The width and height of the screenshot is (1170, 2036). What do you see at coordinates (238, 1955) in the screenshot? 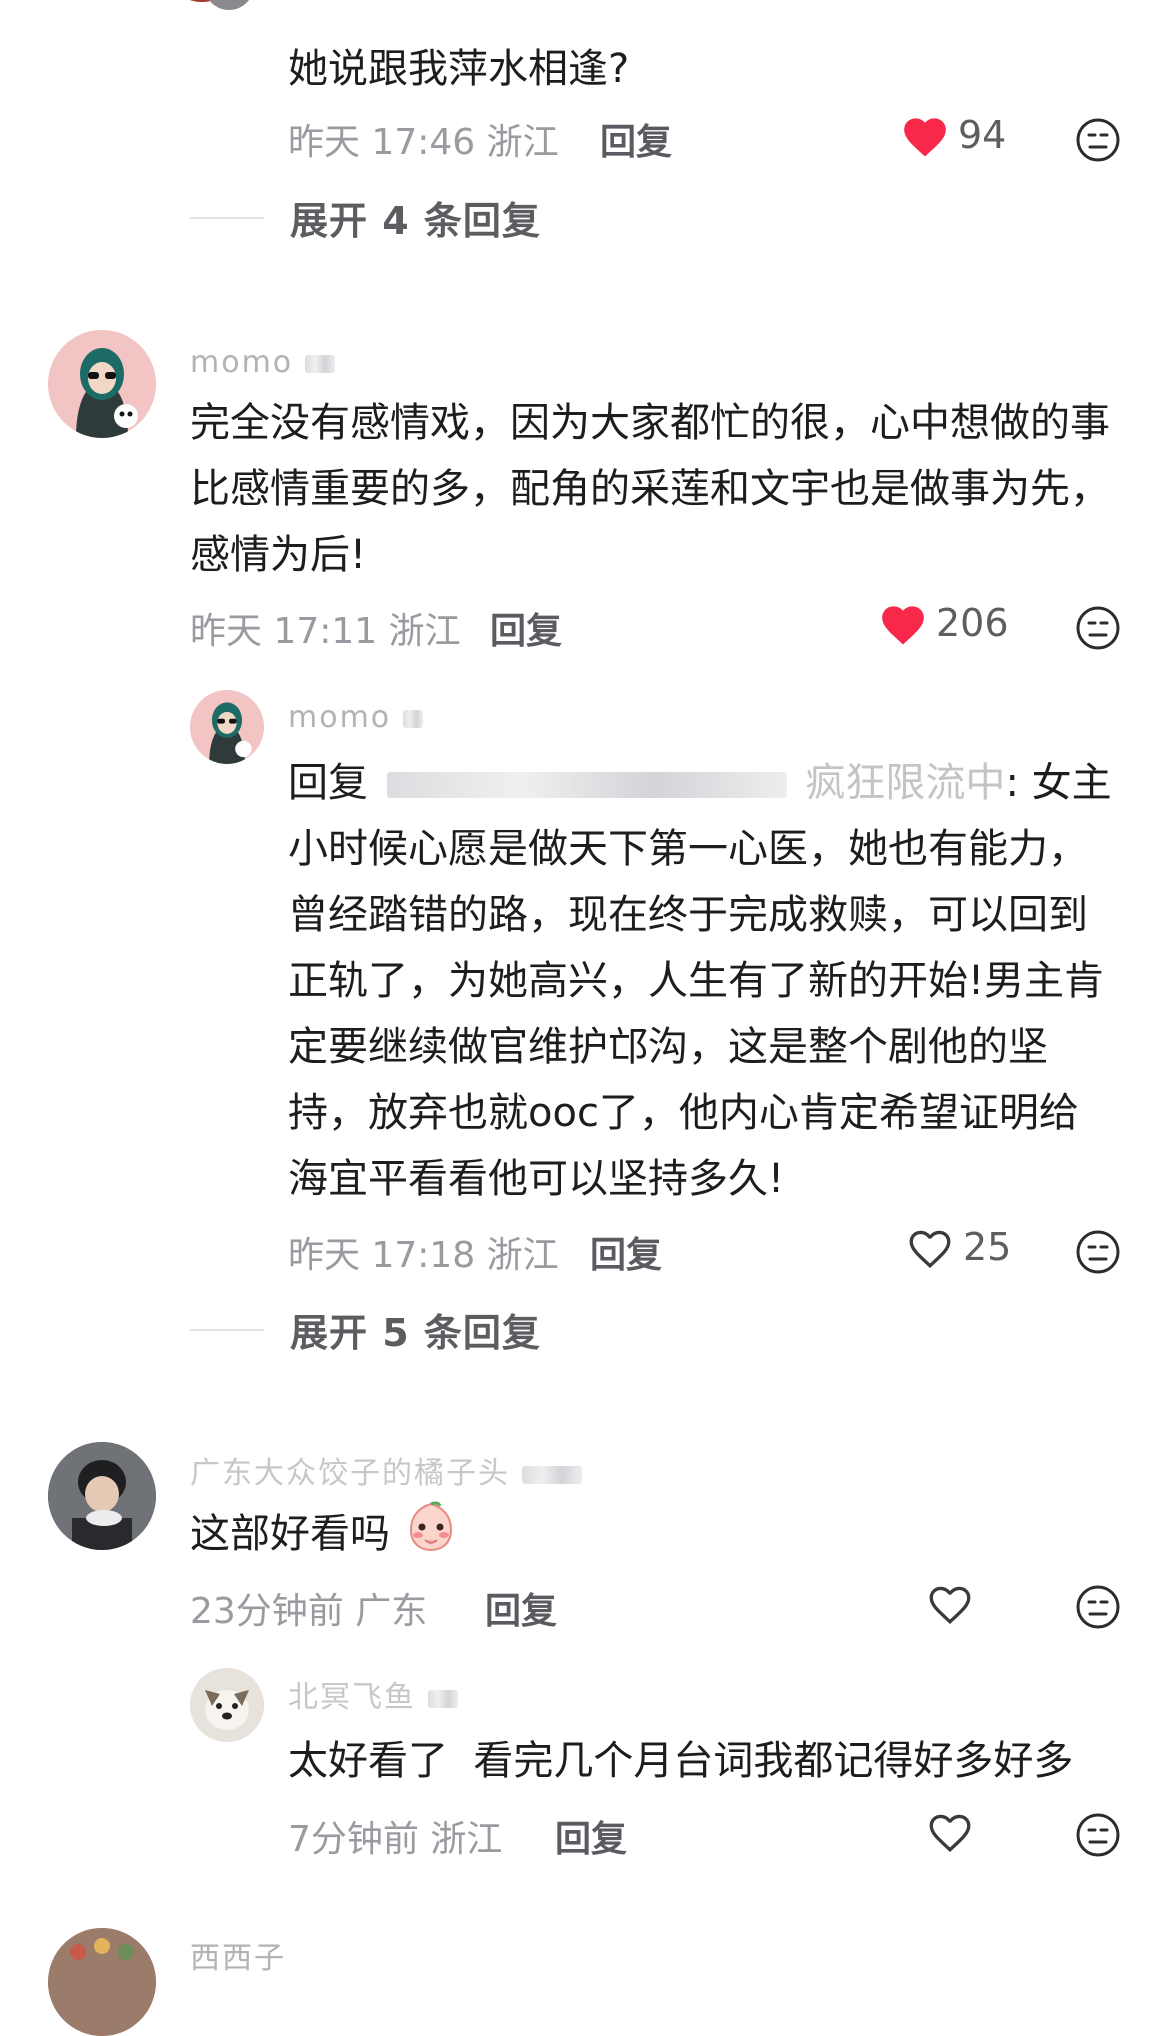
I see `username-label: 西西子` at bounding box center [238, 1955].